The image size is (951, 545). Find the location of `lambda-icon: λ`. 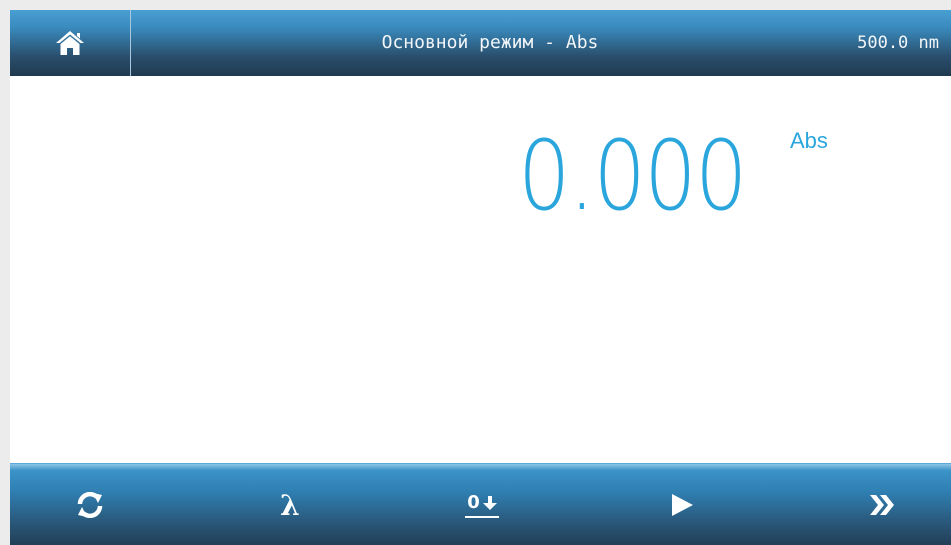

lambda-icon: λ is located at coordinates (290, 505).